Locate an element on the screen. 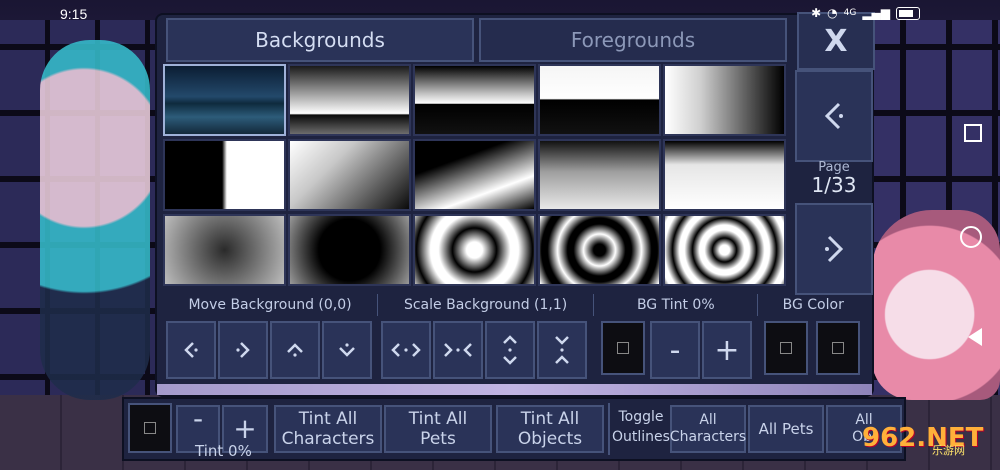 The height and width of the screenshot is (470, 1000). background-thumbnail-gradient-diagonal is located at coordinates (349, 175).